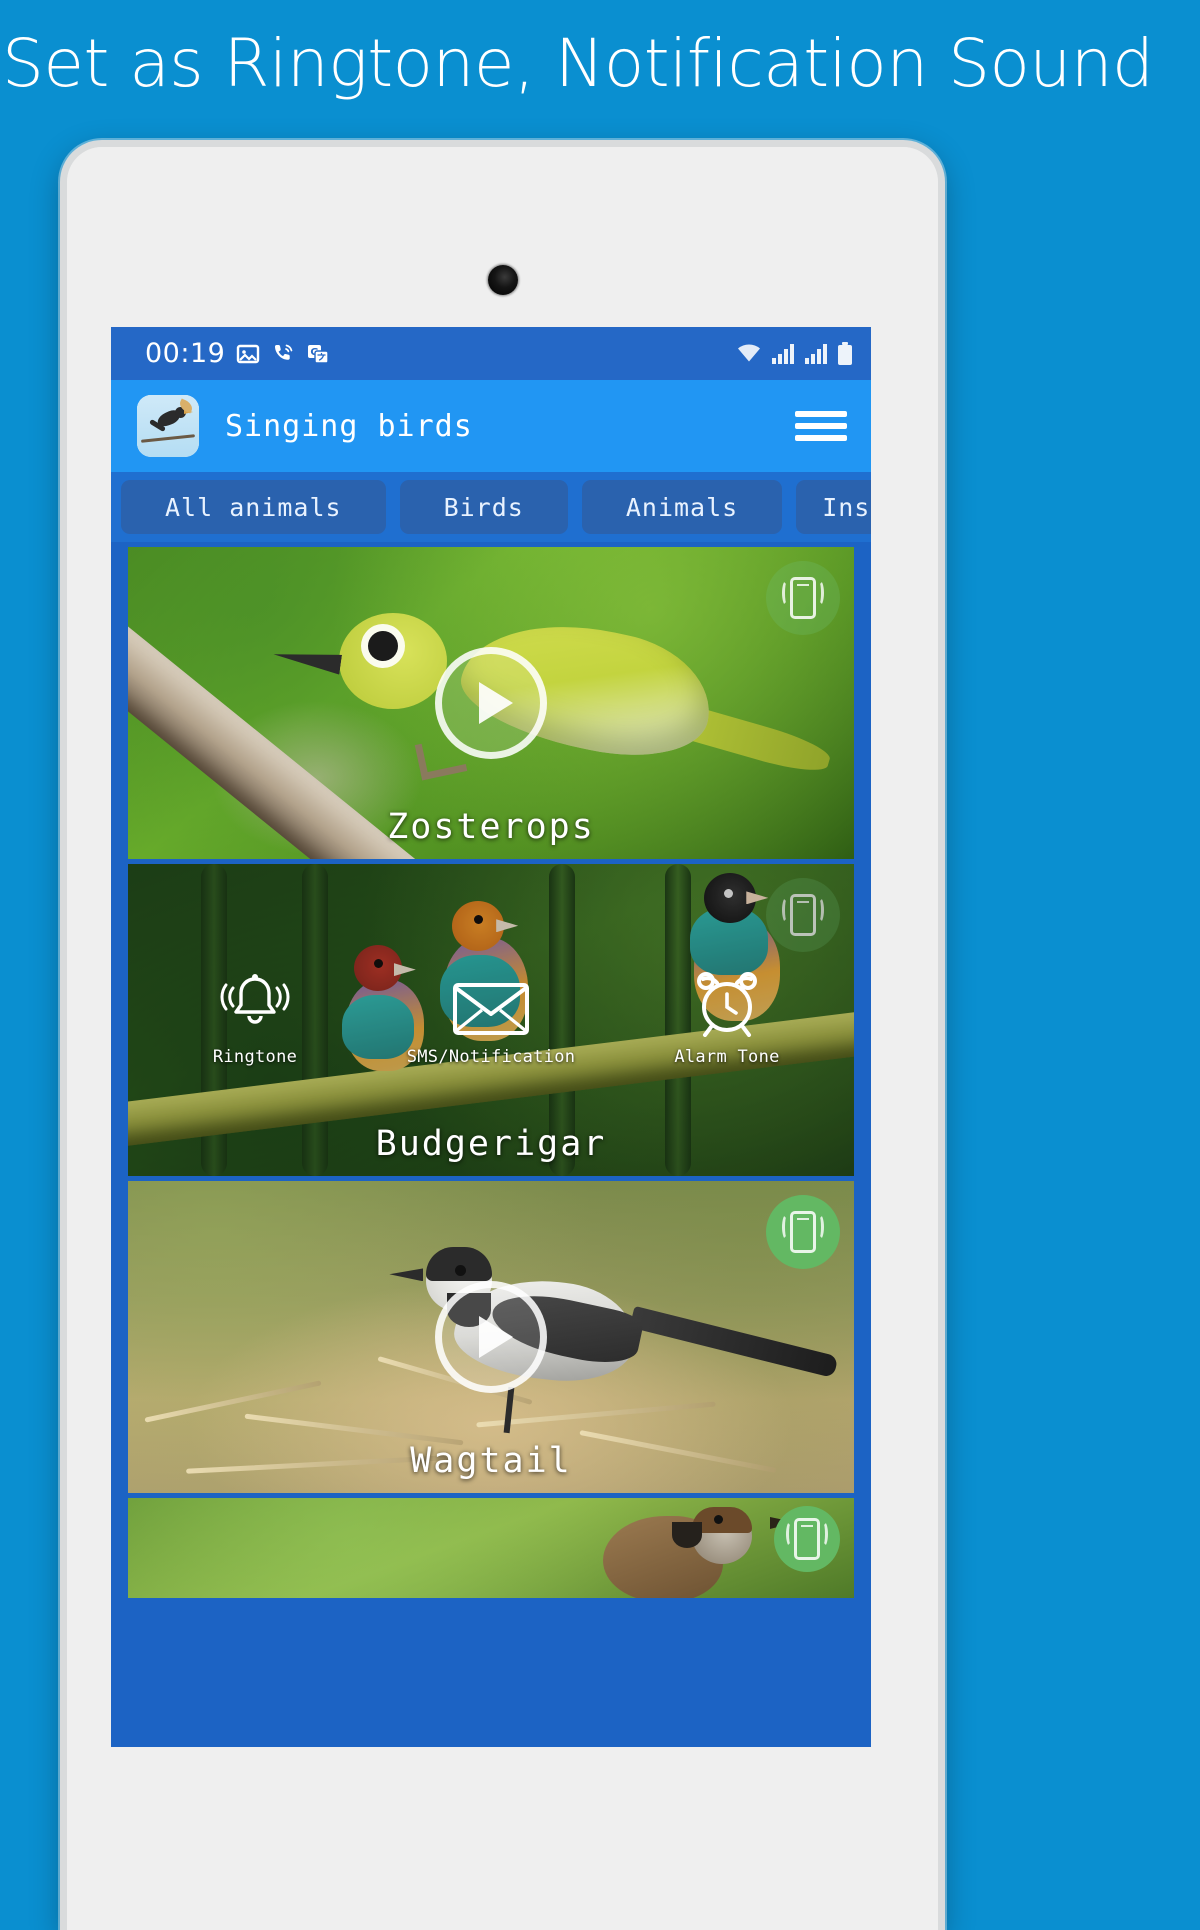  I want to click on tab-all-animals: All animals, so click(253, 507).